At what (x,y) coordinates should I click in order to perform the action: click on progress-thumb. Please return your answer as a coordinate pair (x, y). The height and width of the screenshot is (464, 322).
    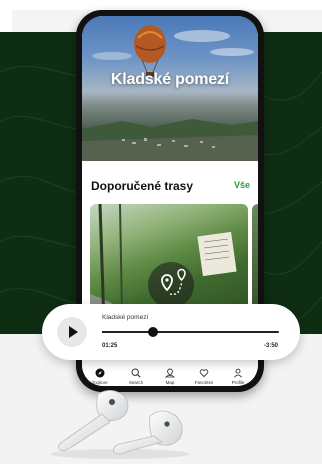
    Looking at the image, I should click on (153, 332).